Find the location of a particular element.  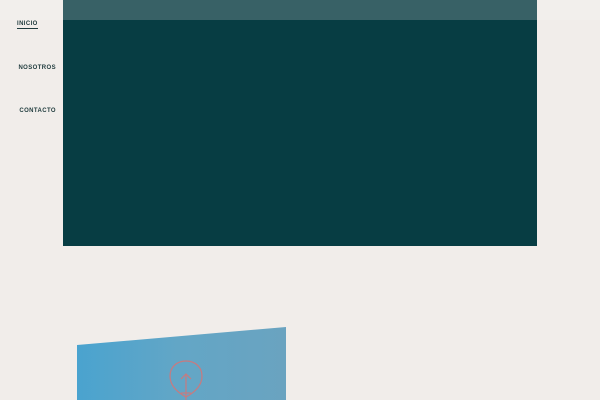

feature-image is located at coordinates (181, 363).